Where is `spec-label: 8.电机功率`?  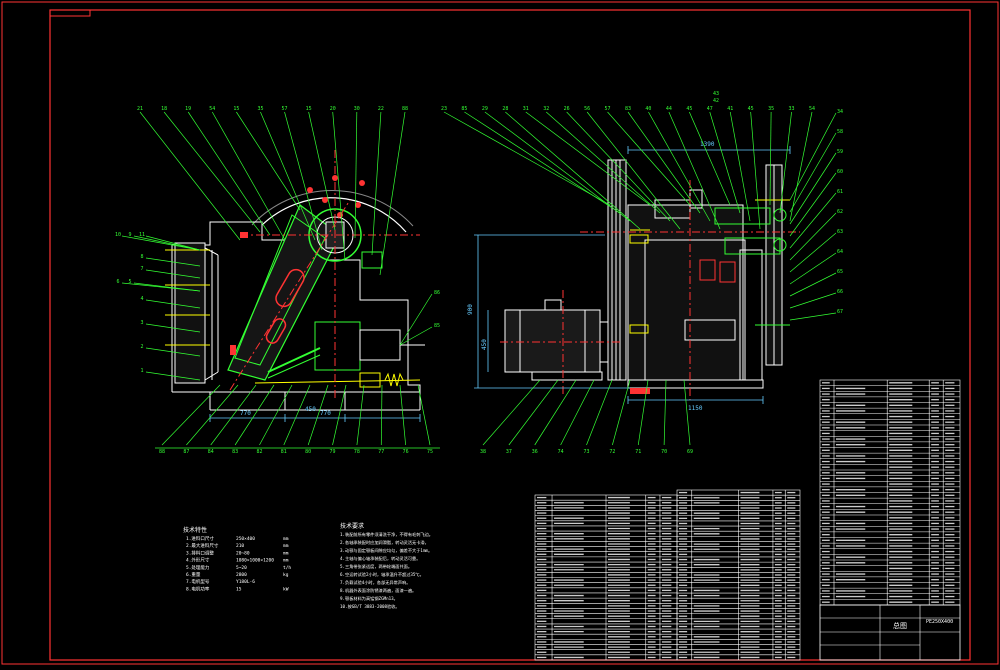
spec-label: 8.电机功率 is located at coordinates (198, 588).